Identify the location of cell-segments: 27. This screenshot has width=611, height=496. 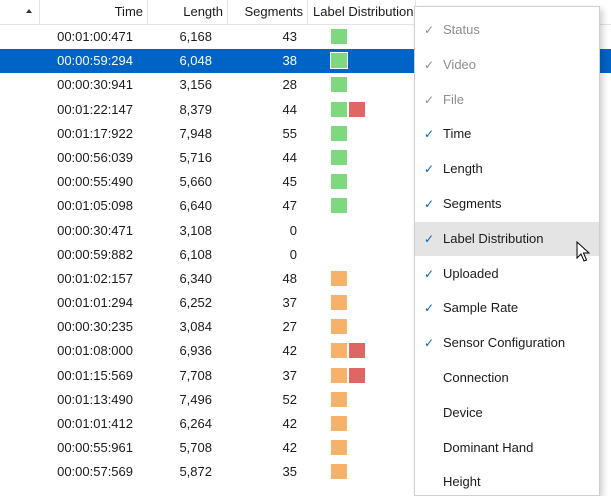
(289, 327).